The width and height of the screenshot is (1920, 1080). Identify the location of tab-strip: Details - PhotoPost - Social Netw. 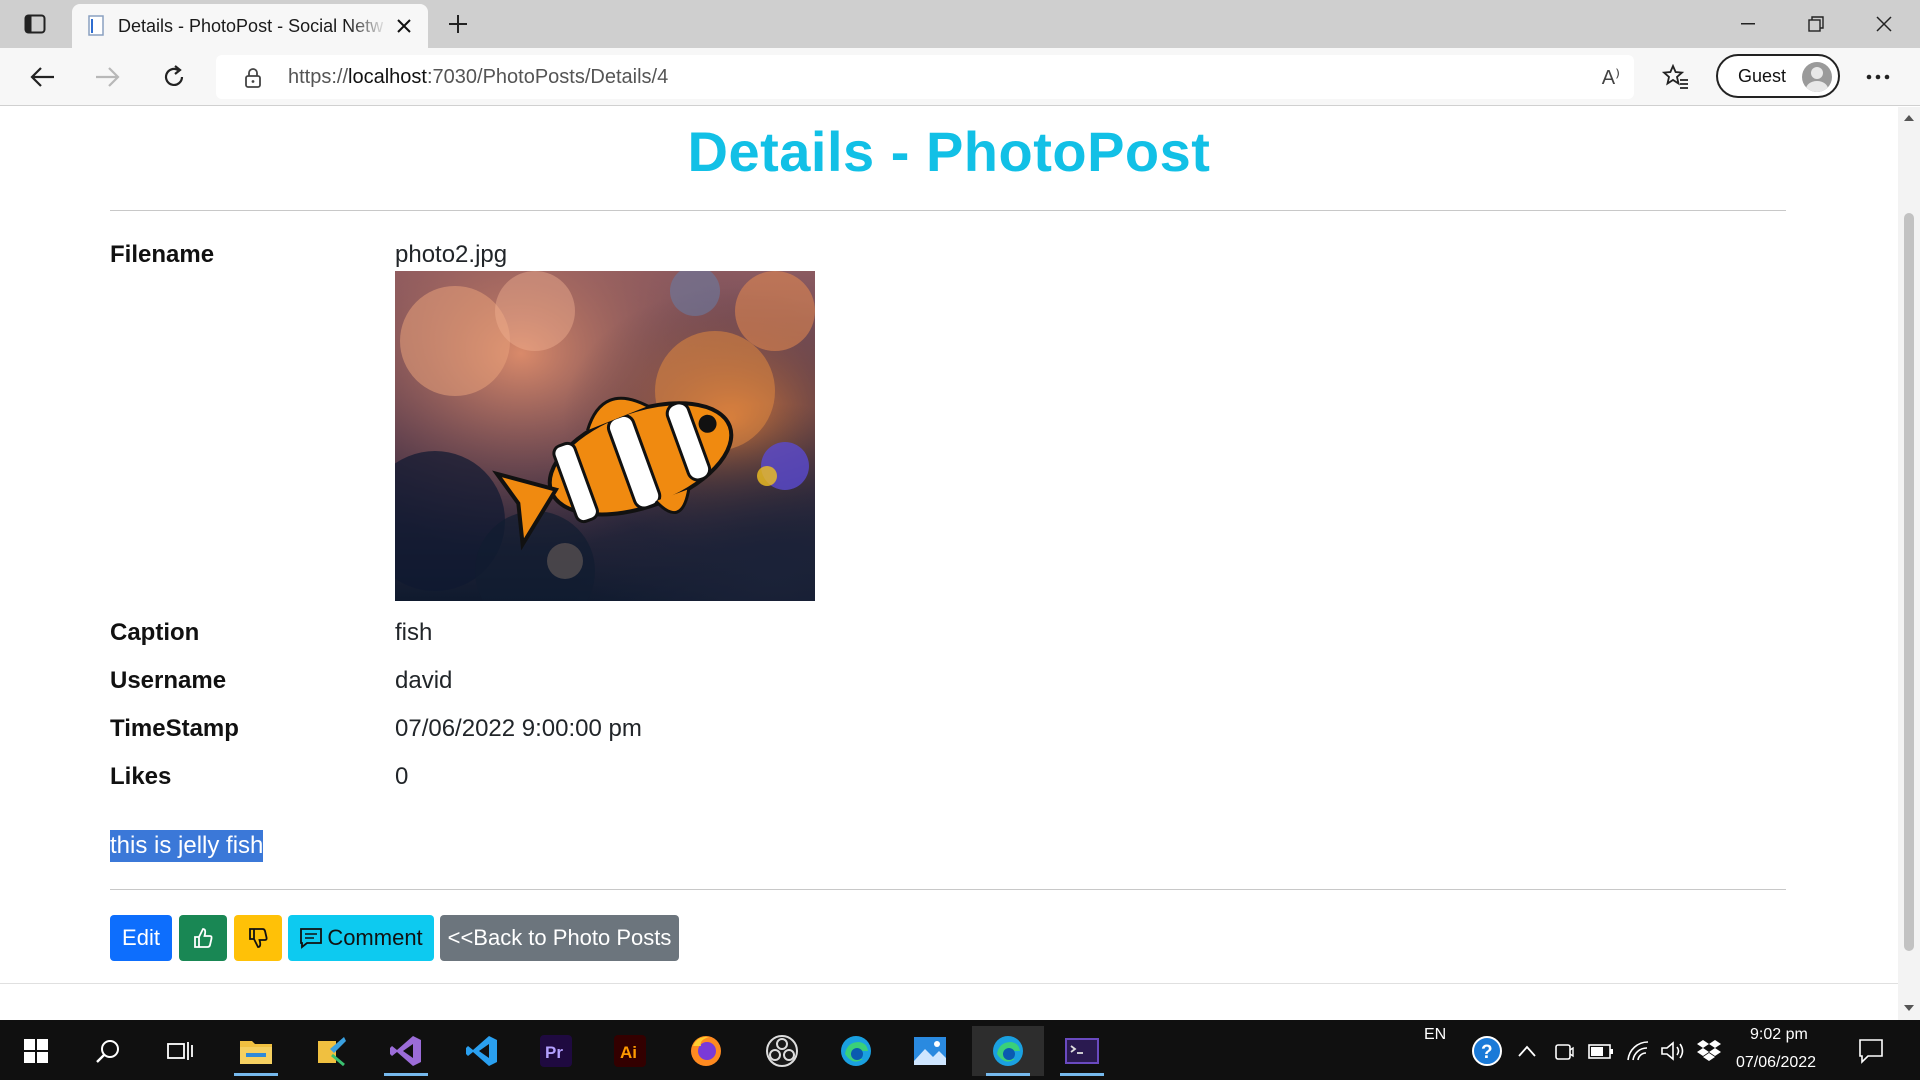
(960, 24).